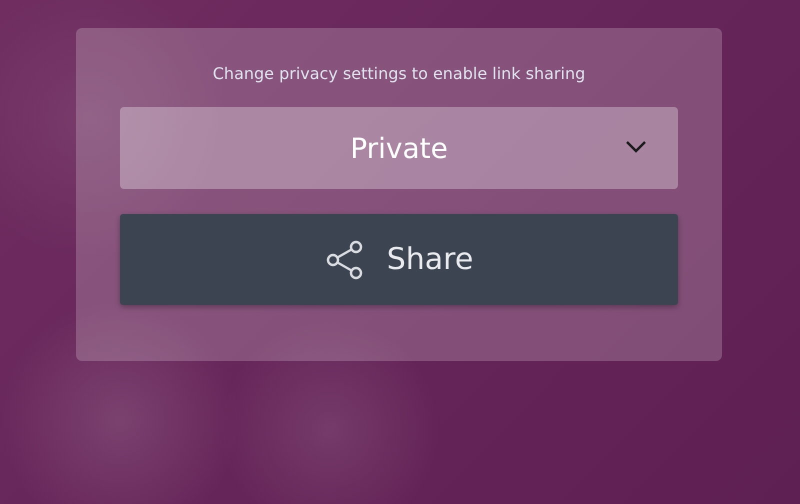  I want to click on chevron-down-icon, so click(636, 147).